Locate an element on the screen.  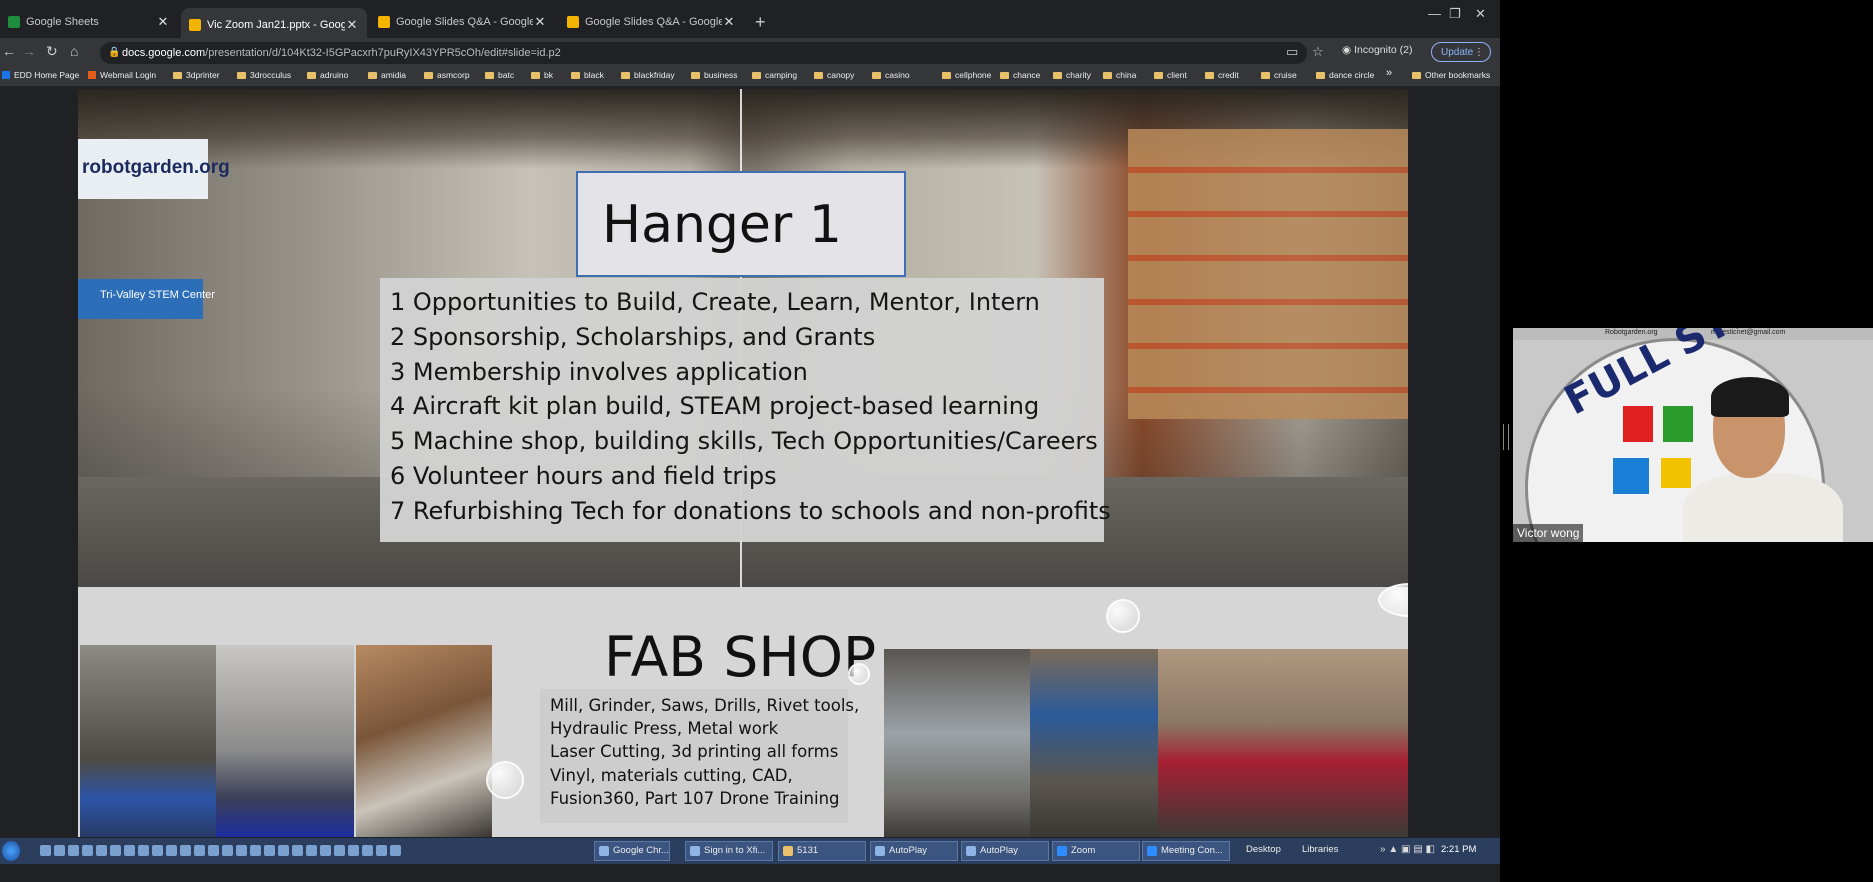
panel-resize-handle is located at coordinates (1506, 437).